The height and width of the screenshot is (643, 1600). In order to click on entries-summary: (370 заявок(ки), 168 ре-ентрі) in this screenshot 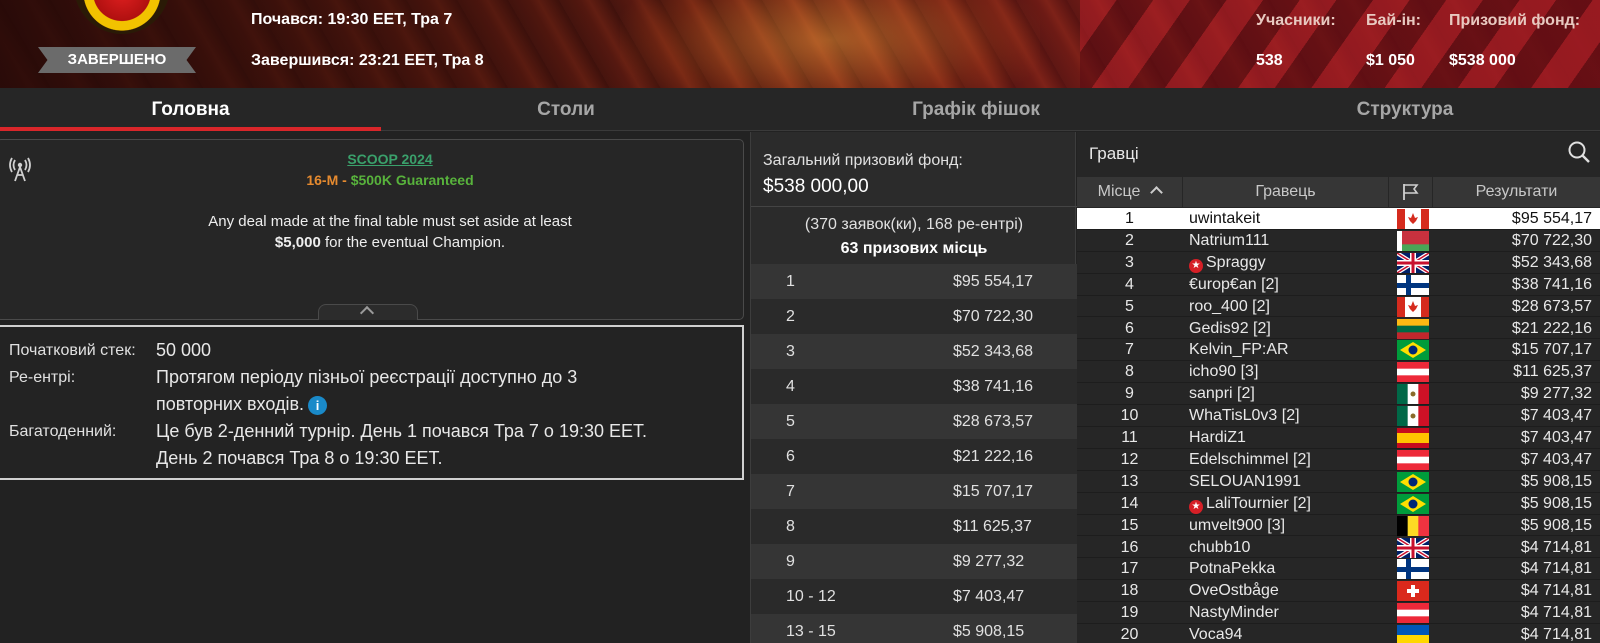, I will do `click(914, 224)`.